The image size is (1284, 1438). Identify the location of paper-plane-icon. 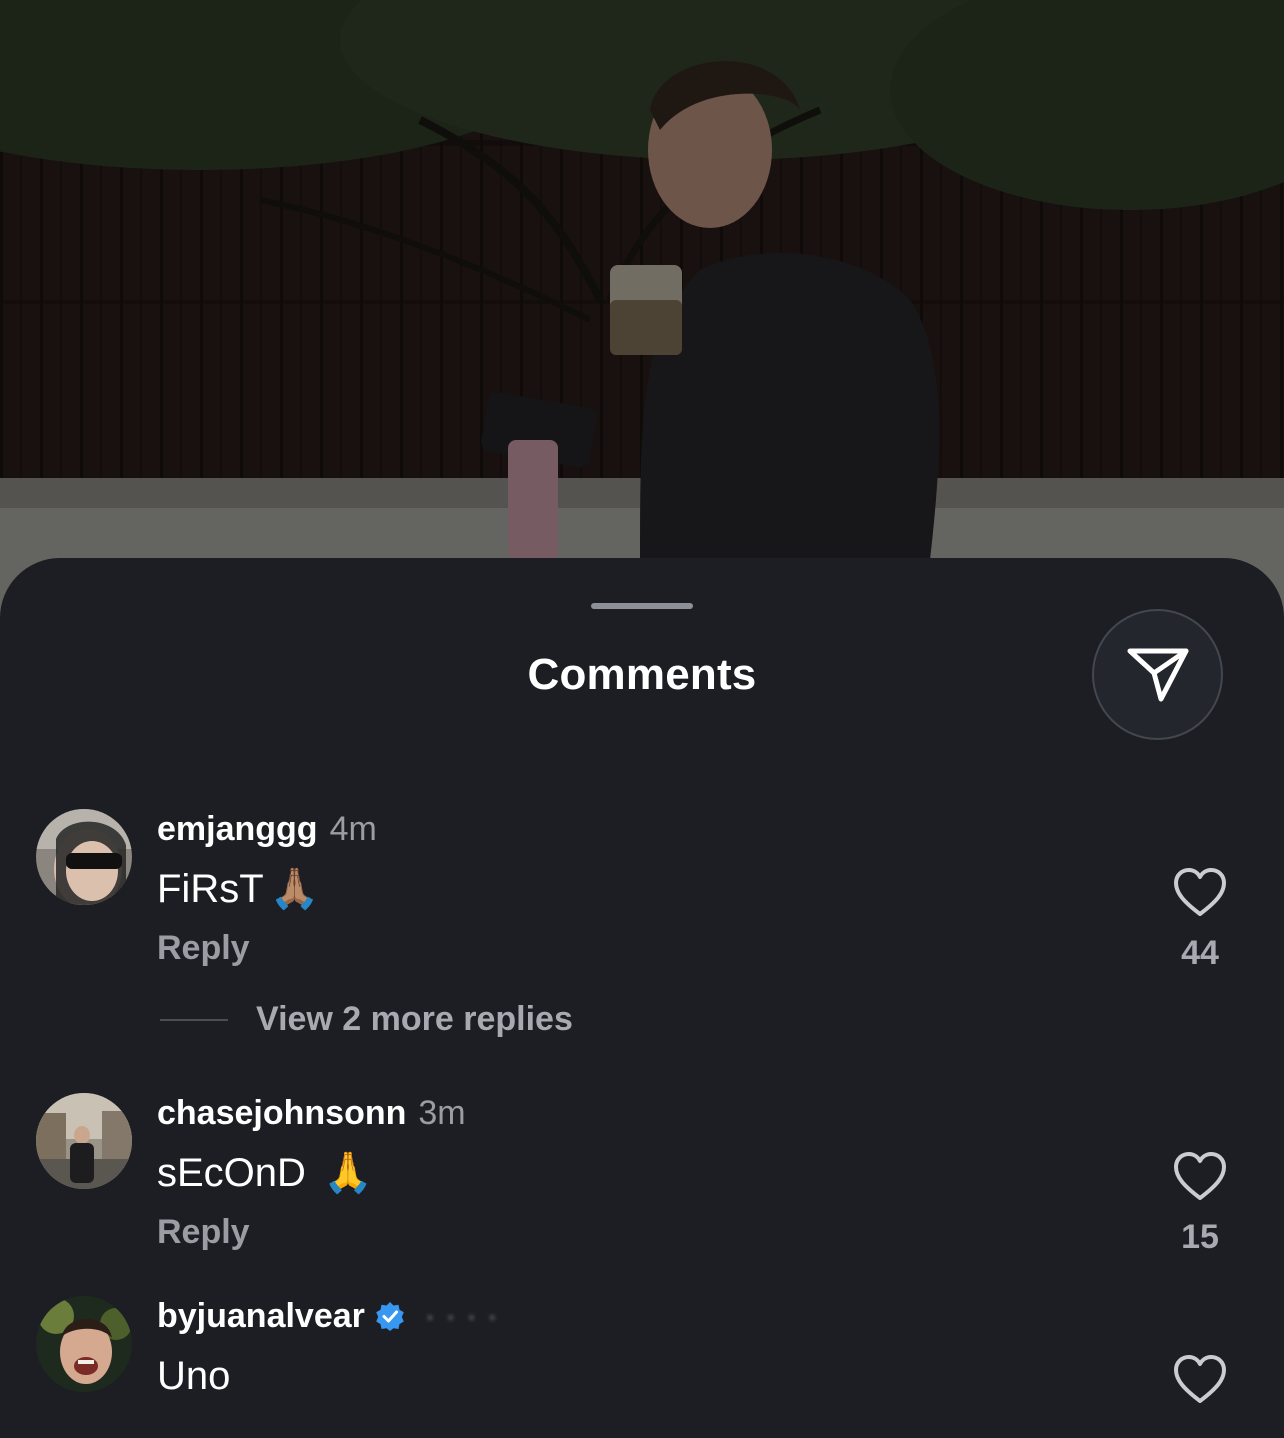
(1157, 674).